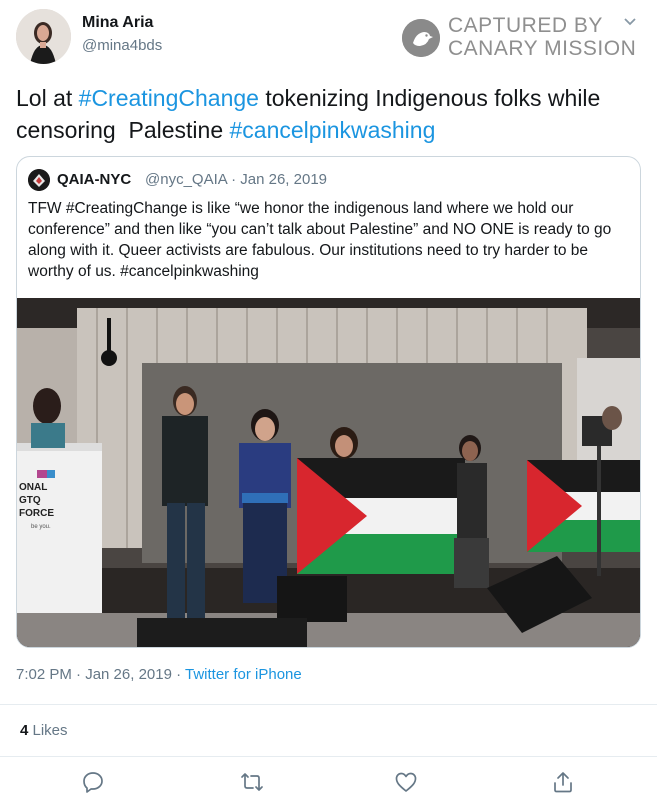 This screenshot has height=811, width=657. I want to click on quoted-author-name: QAIA-NYC, so click(94, 179).